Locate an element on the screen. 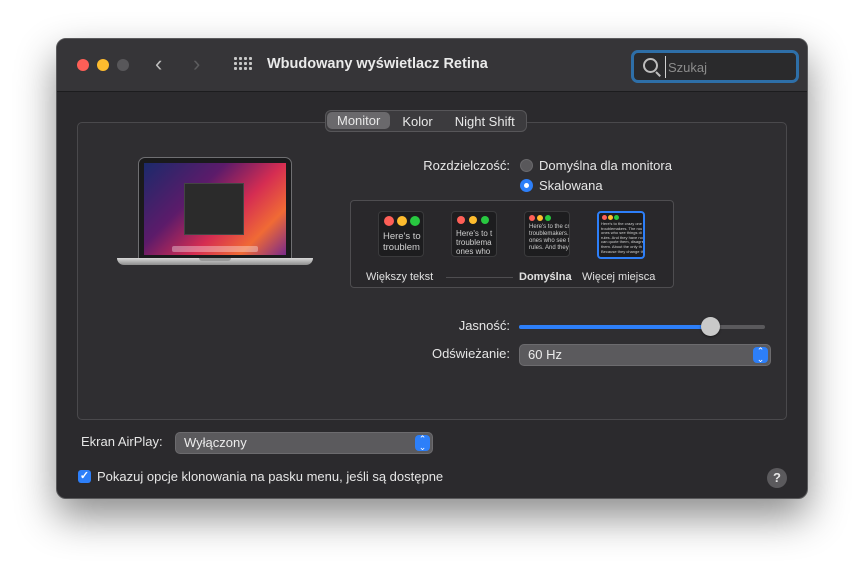 This screenshot has width=862, height=572. tab-night-shift: Night Shift is located at coordinates (485, 121).